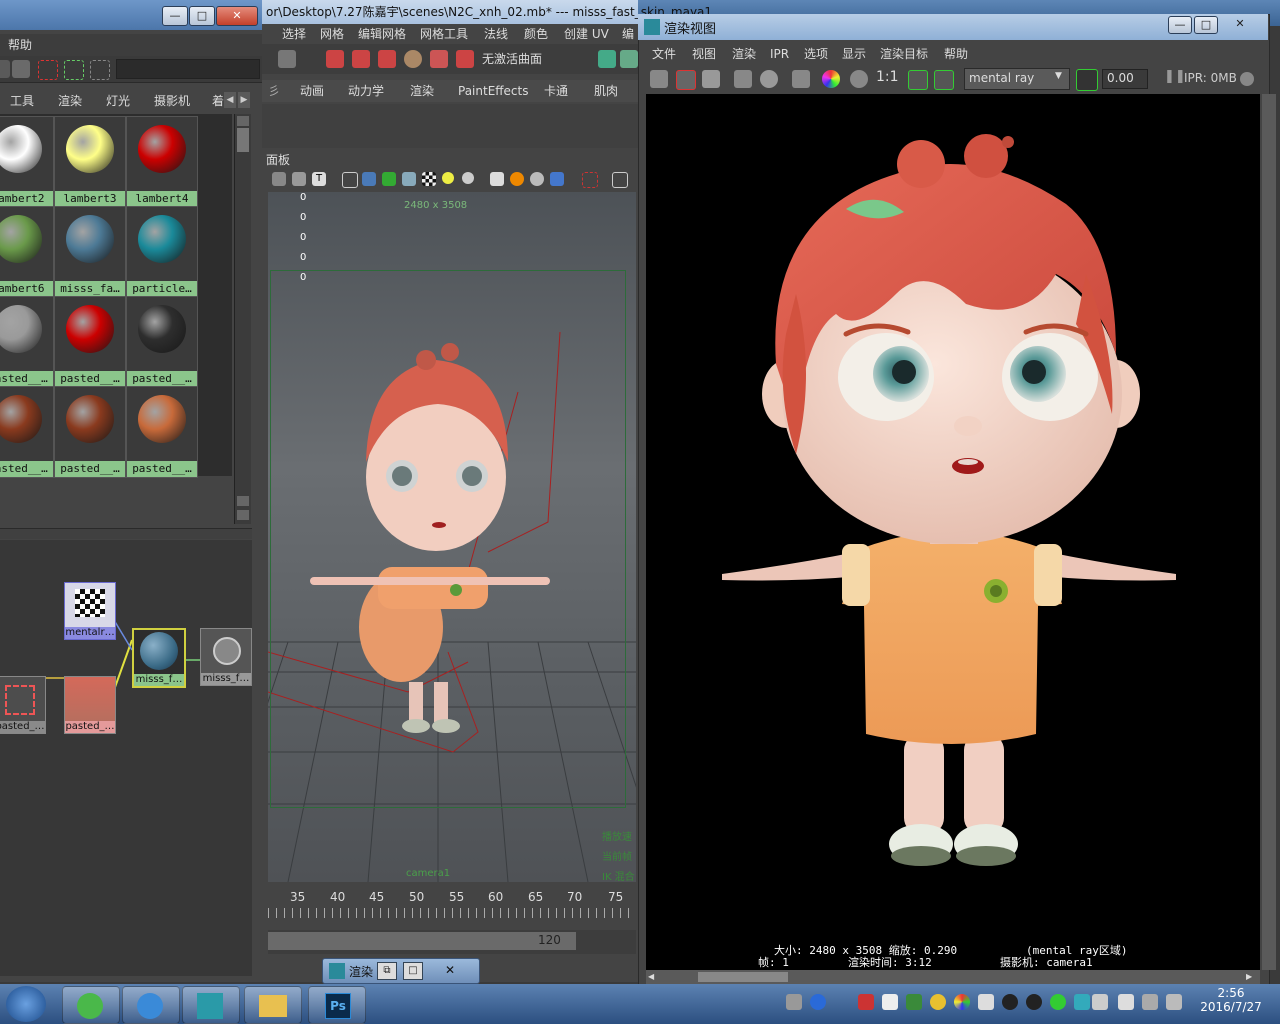 The height and width of the screenshot is (1024, 1280). Describe the element at coordinates (230, 100) in the screenshot. I see `tab-scroll-left-icon: ◀` at that location.